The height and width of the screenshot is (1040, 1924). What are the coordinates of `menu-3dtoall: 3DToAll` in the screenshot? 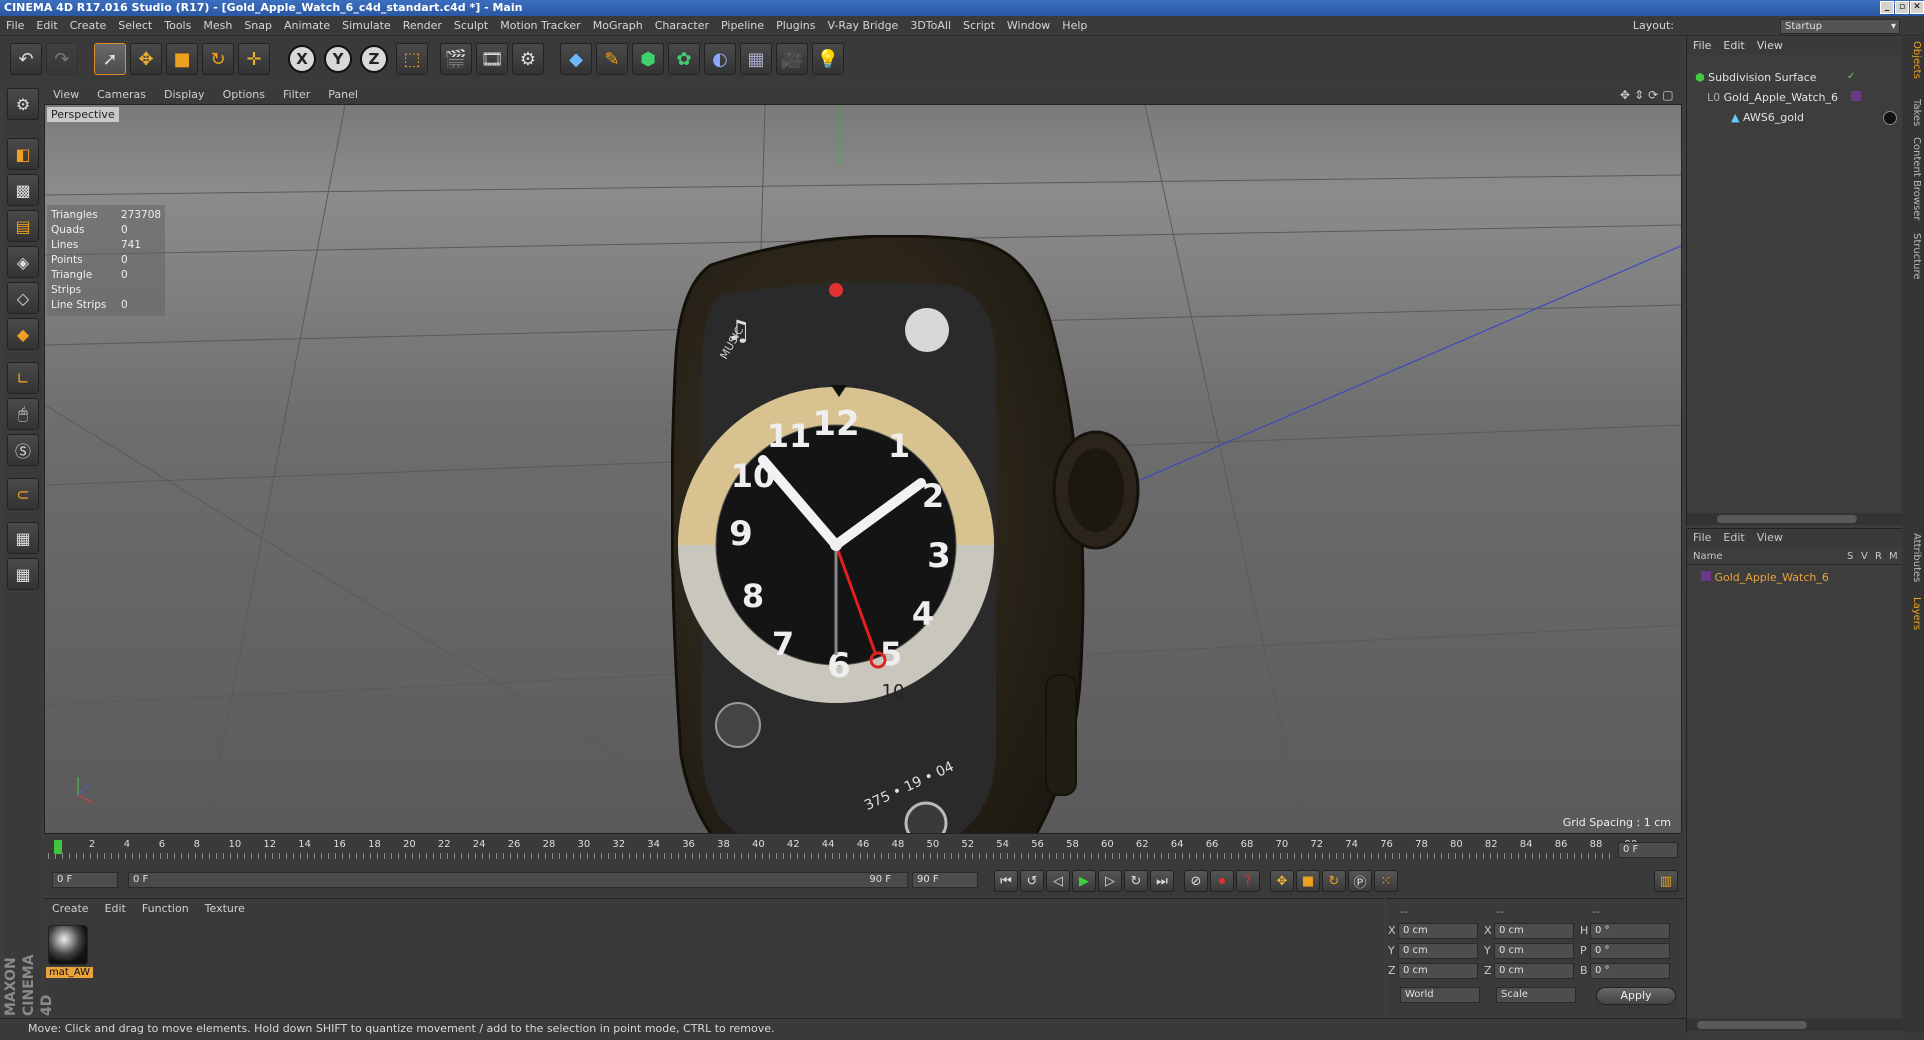 It's located at (930, 26).